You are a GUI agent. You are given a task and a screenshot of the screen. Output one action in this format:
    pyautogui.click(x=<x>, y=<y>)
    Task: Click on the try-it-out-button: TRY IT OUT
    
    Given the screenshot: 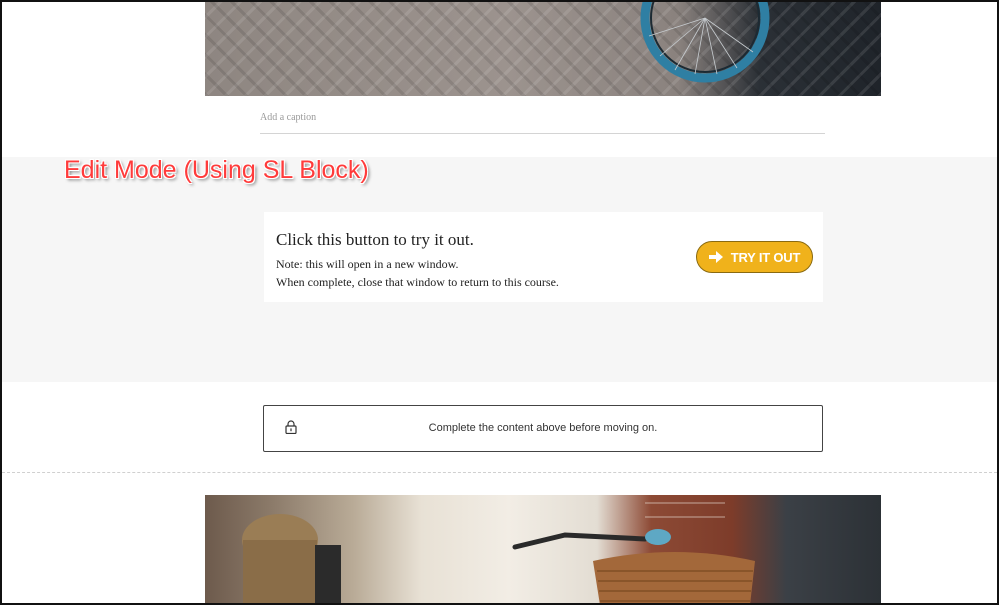 What is the action you would take?
    pyautogui.click(x=754, y=257)
    